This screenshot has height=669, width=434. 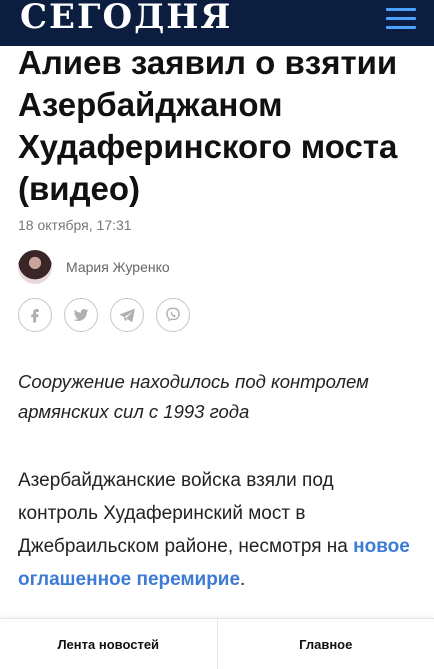 I want to click on article-date: 18 октября, 17:31, so click(x=75, y=225).